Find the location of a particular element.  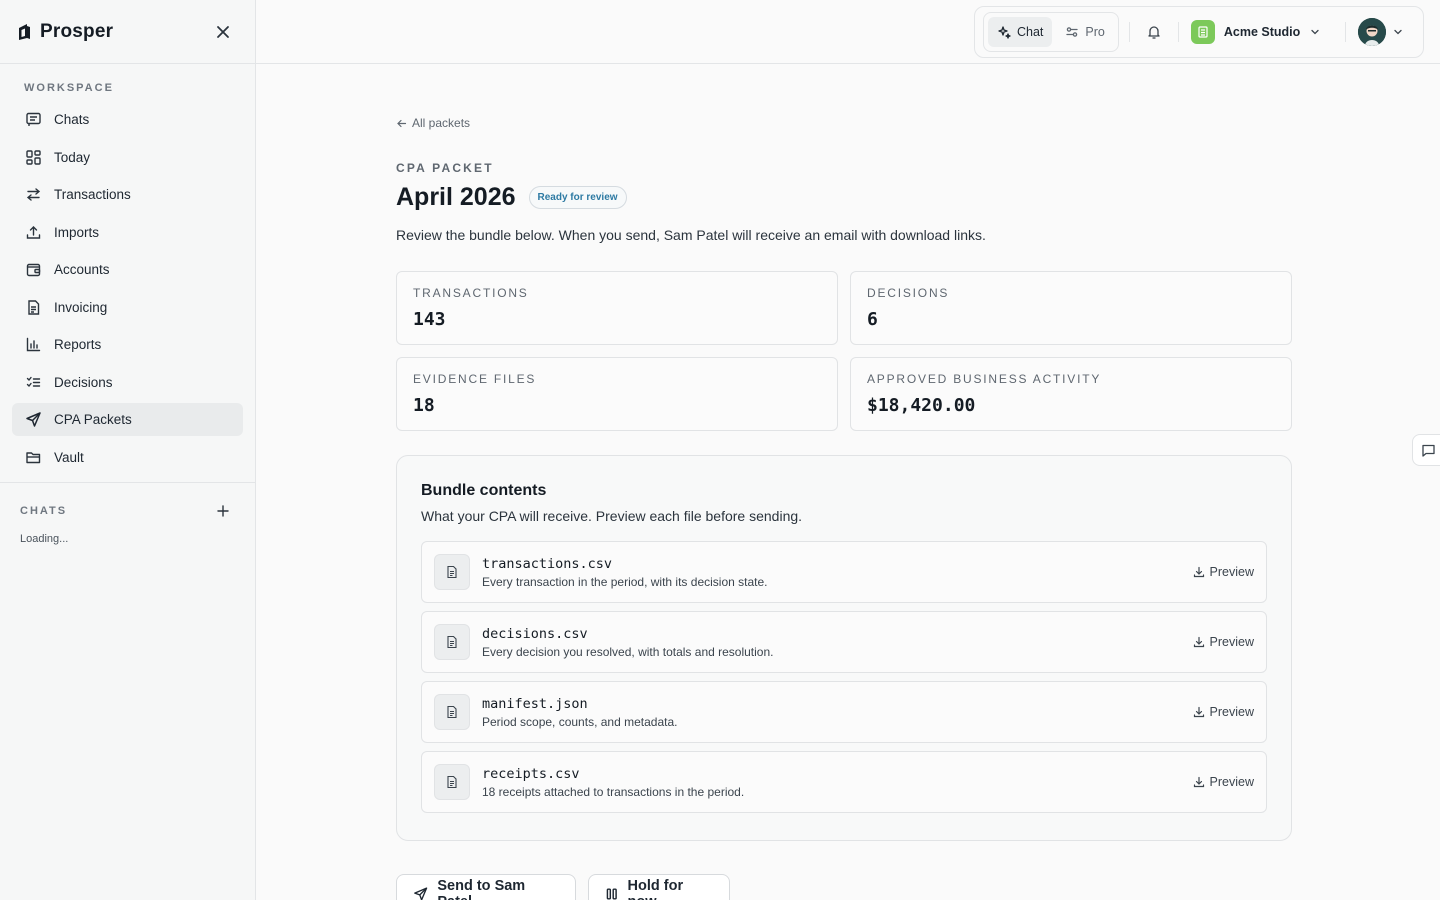

mode-chat-button: Chat is located at coordinates (1020, 32).